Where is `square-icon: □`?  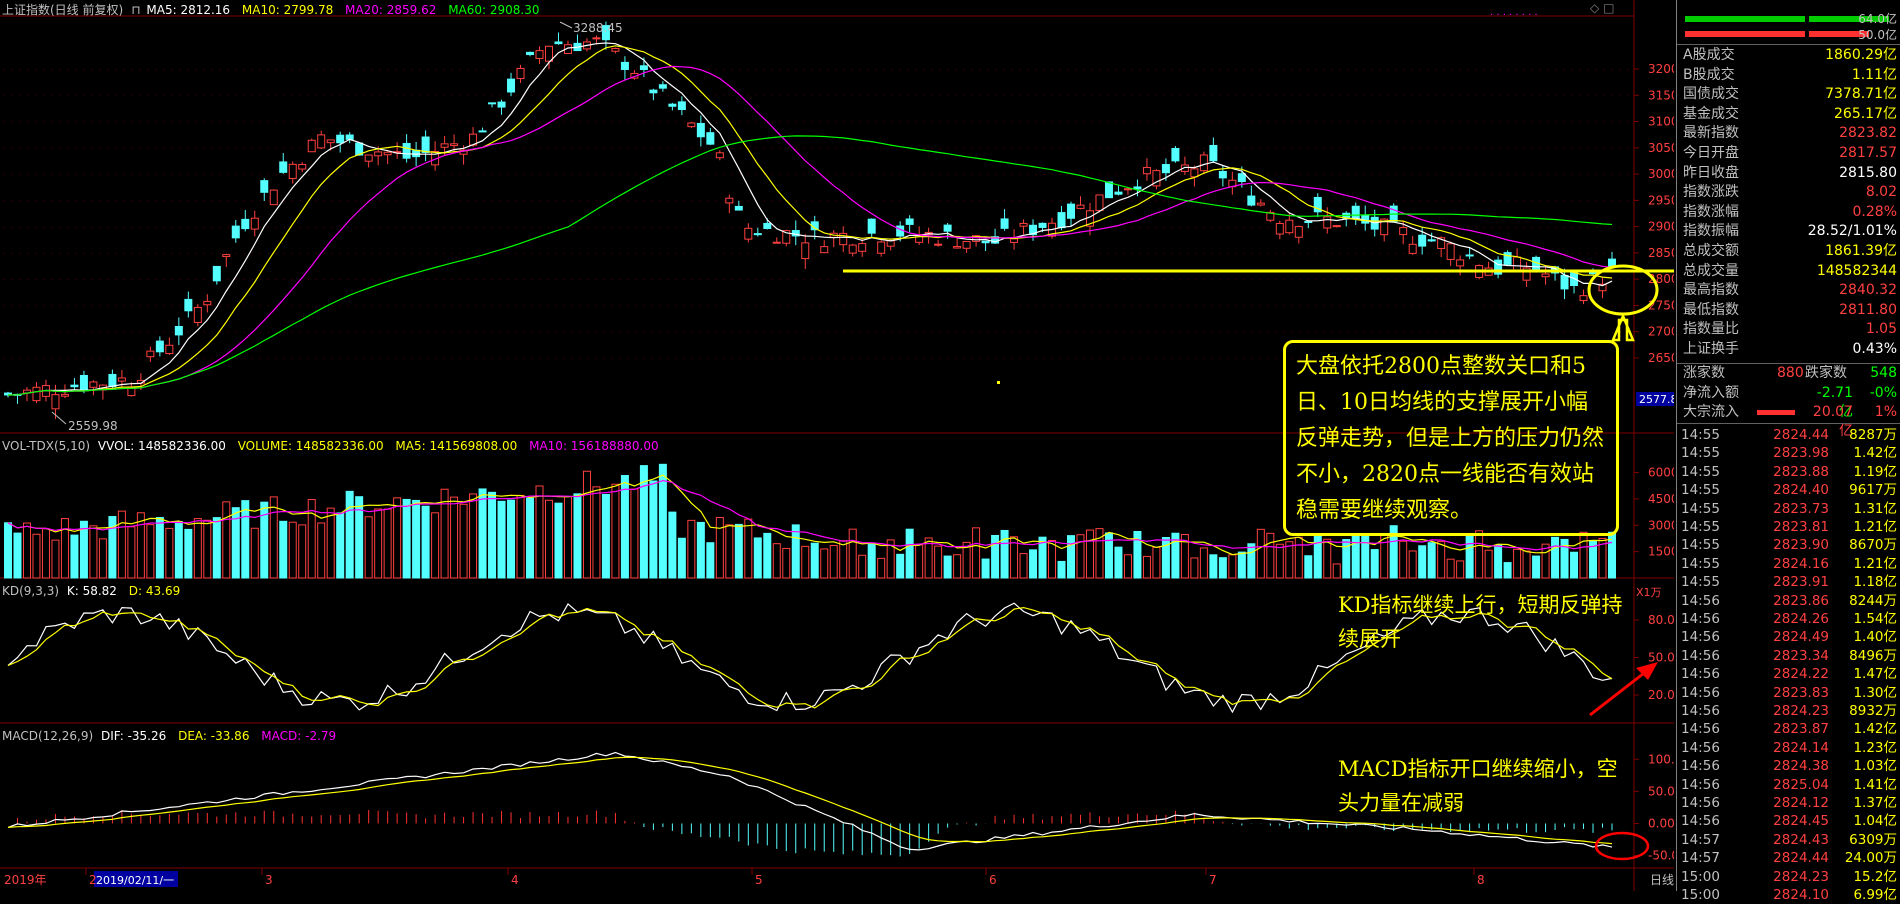 square-icon: □ is located at coordinates (1608, 8).